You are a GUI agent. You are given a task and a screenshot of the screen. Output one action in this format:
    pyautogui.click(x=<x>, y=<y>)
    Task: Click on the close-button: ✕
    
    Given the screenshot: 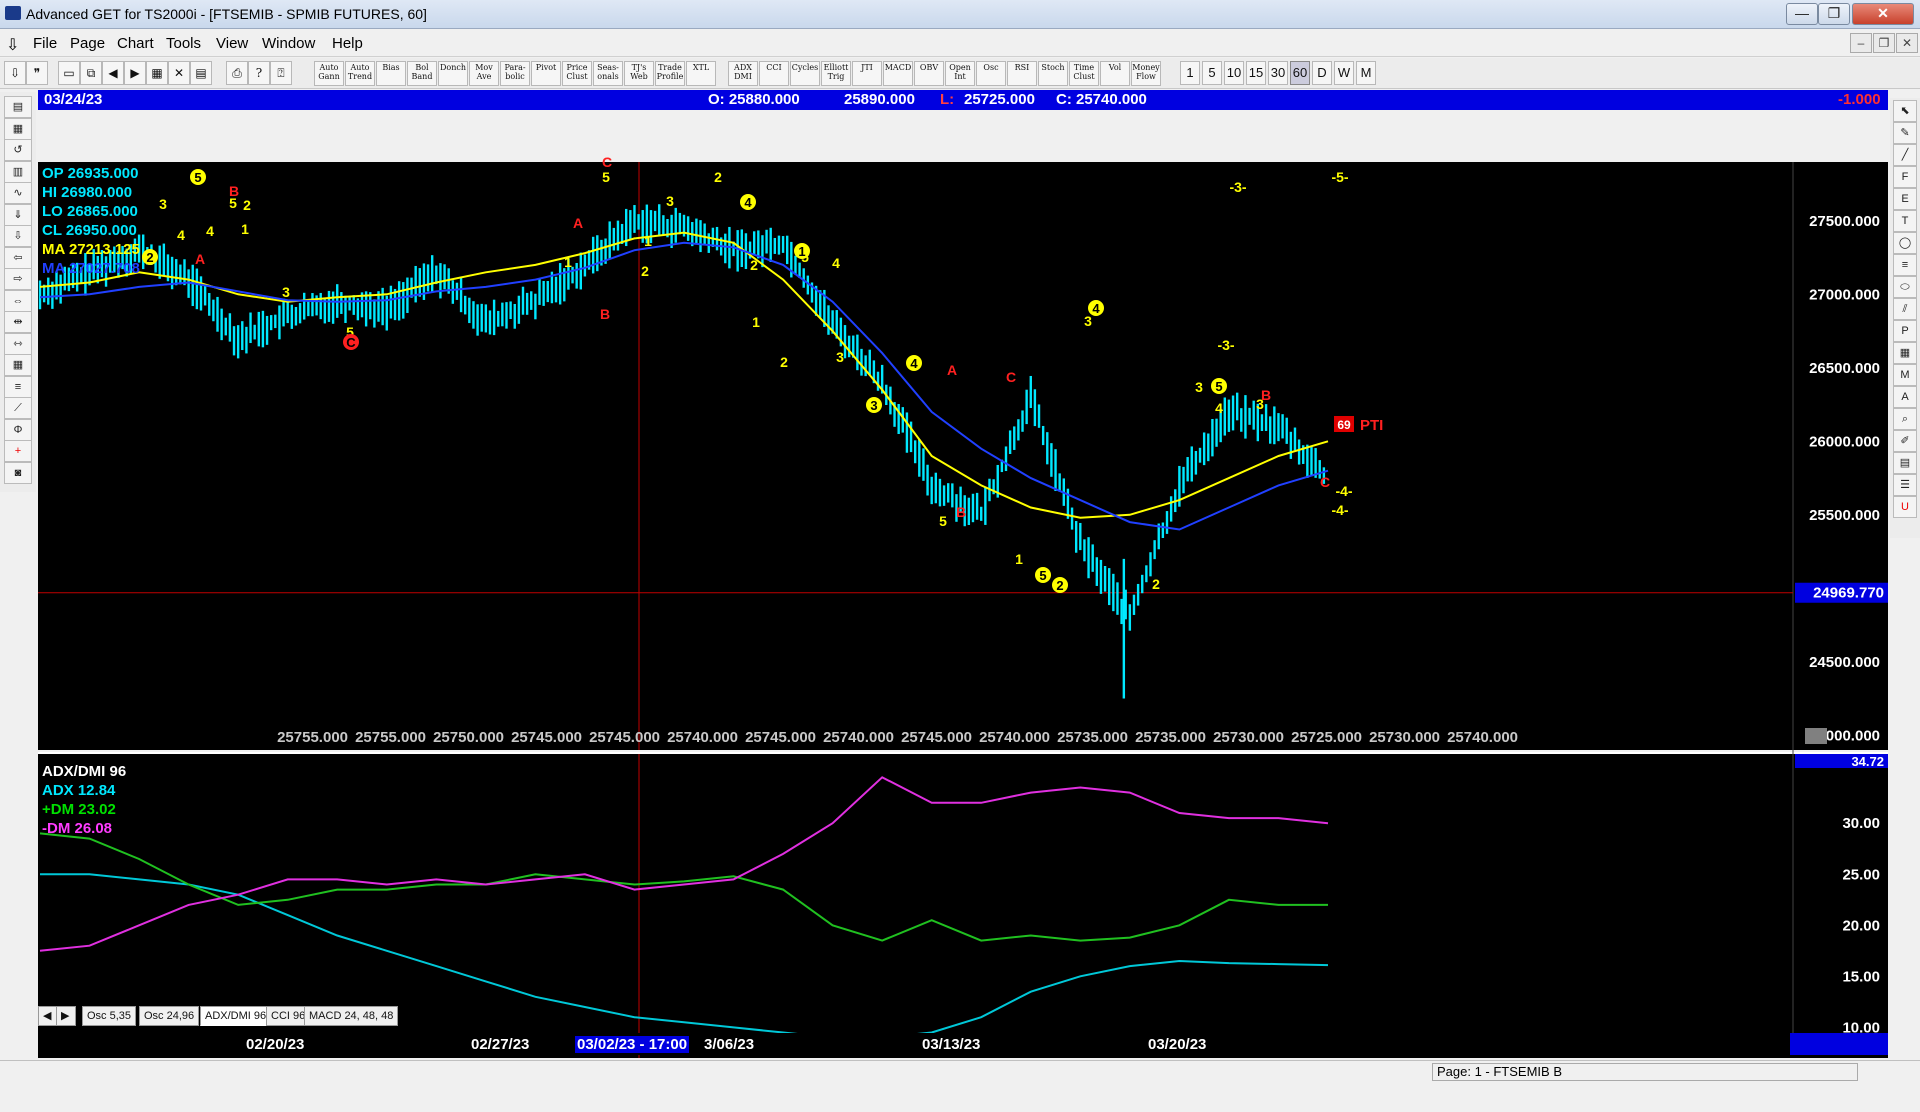 What is the action you would take?
    pyautogui.click(x=1883, y=14)
    